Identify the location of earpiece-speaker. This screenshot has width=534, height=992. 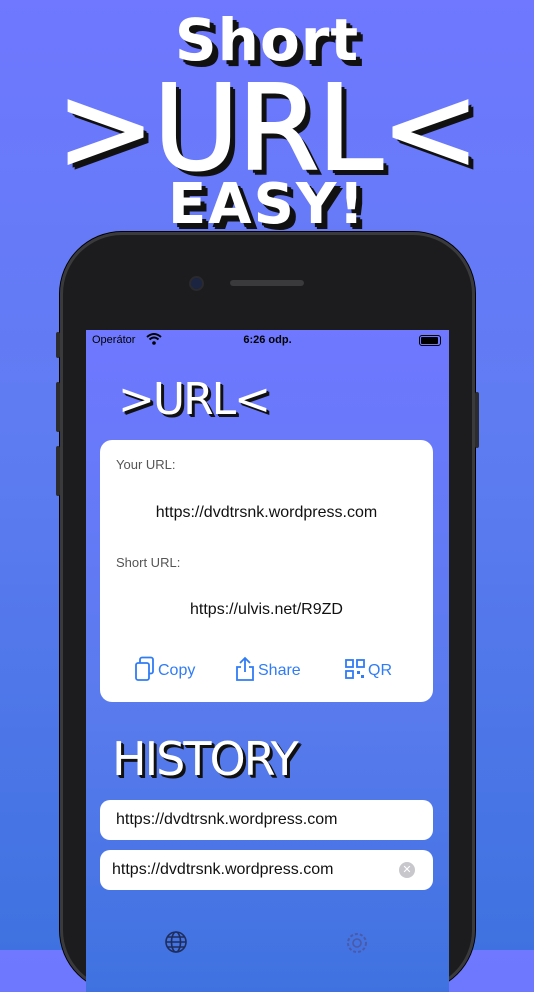
(267, 283).